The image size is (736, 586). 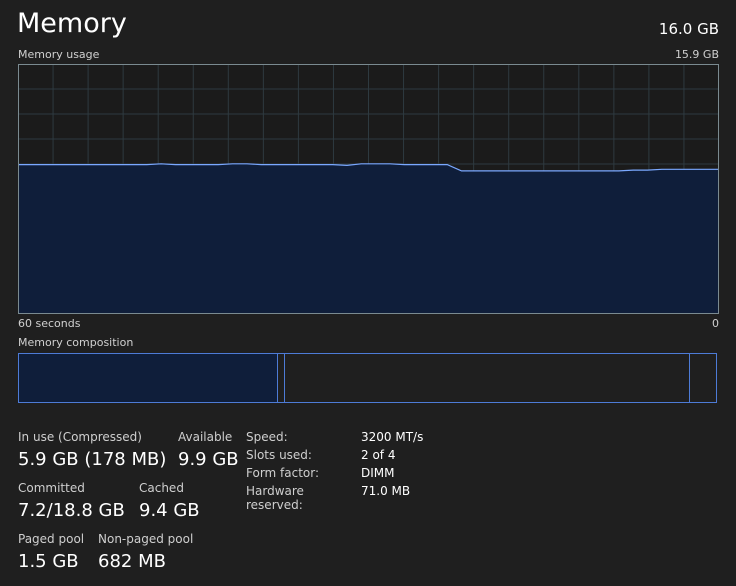 What do you see at coordinates (146, 539) in the screenshot?
I see `nonpaged-pool-label: Non-paged pool` at bounding box center [146, 539].